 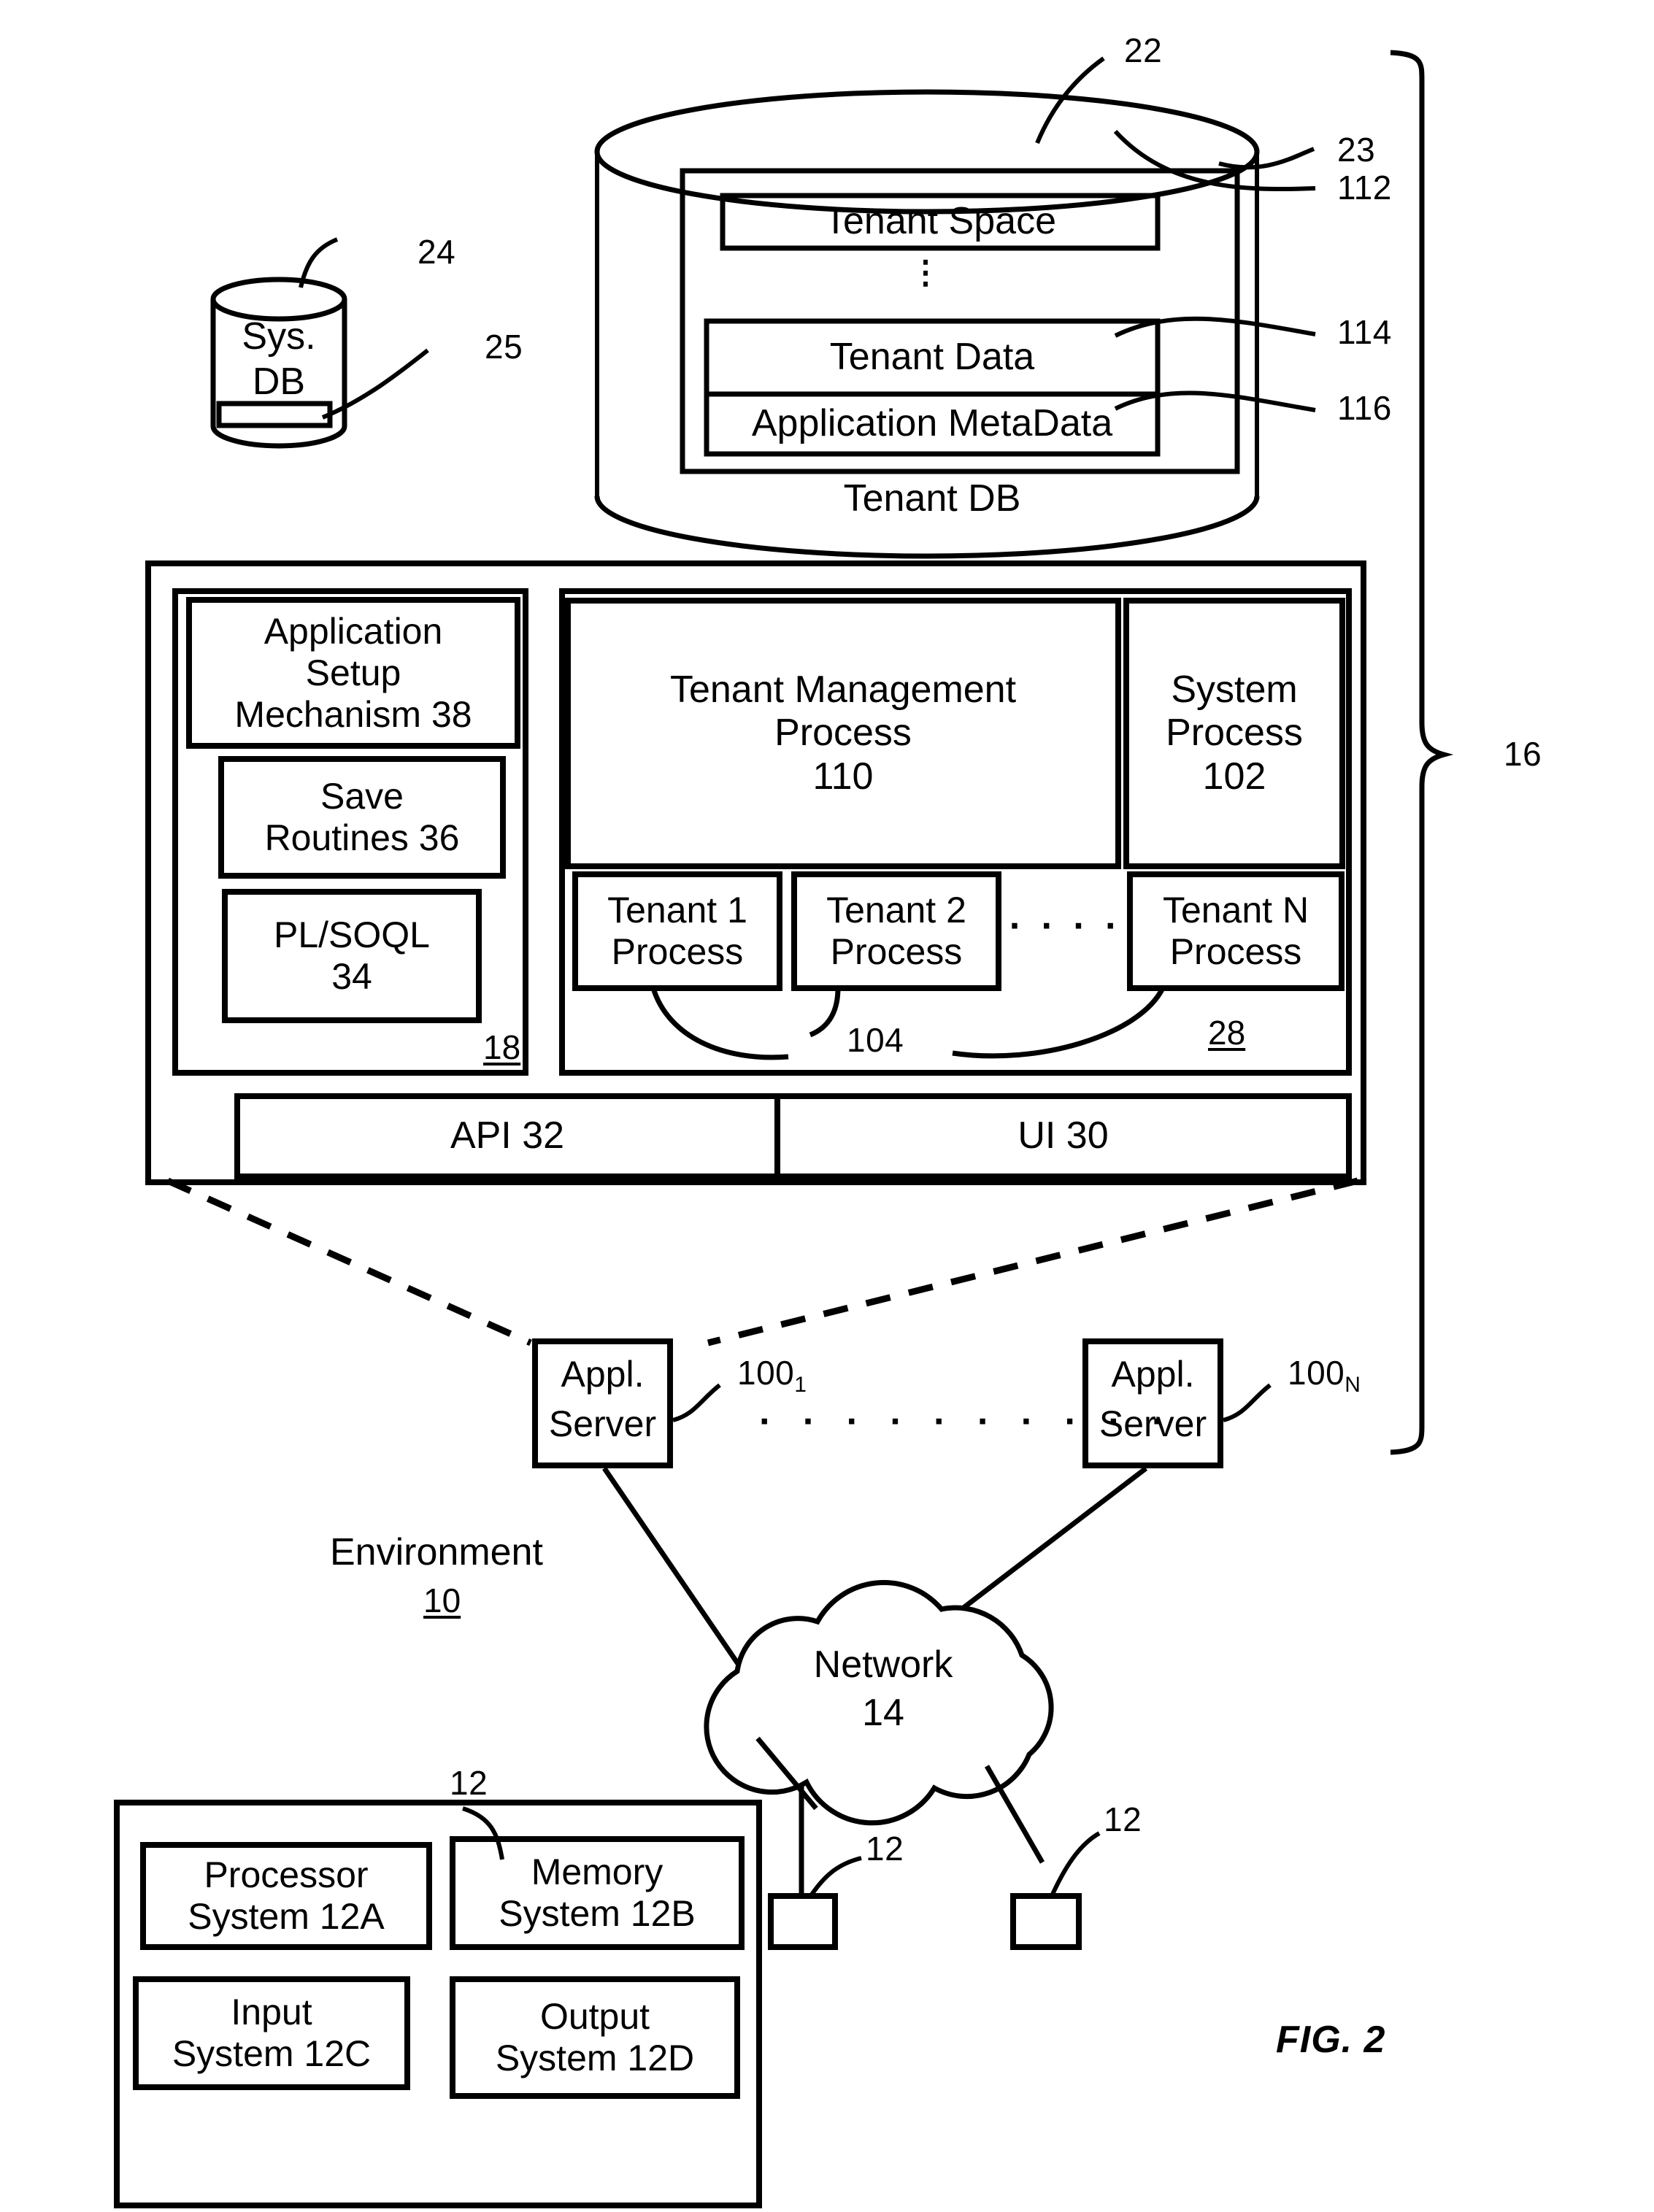 I want to click on leader-100-n, so click(x=1247, y=1402).